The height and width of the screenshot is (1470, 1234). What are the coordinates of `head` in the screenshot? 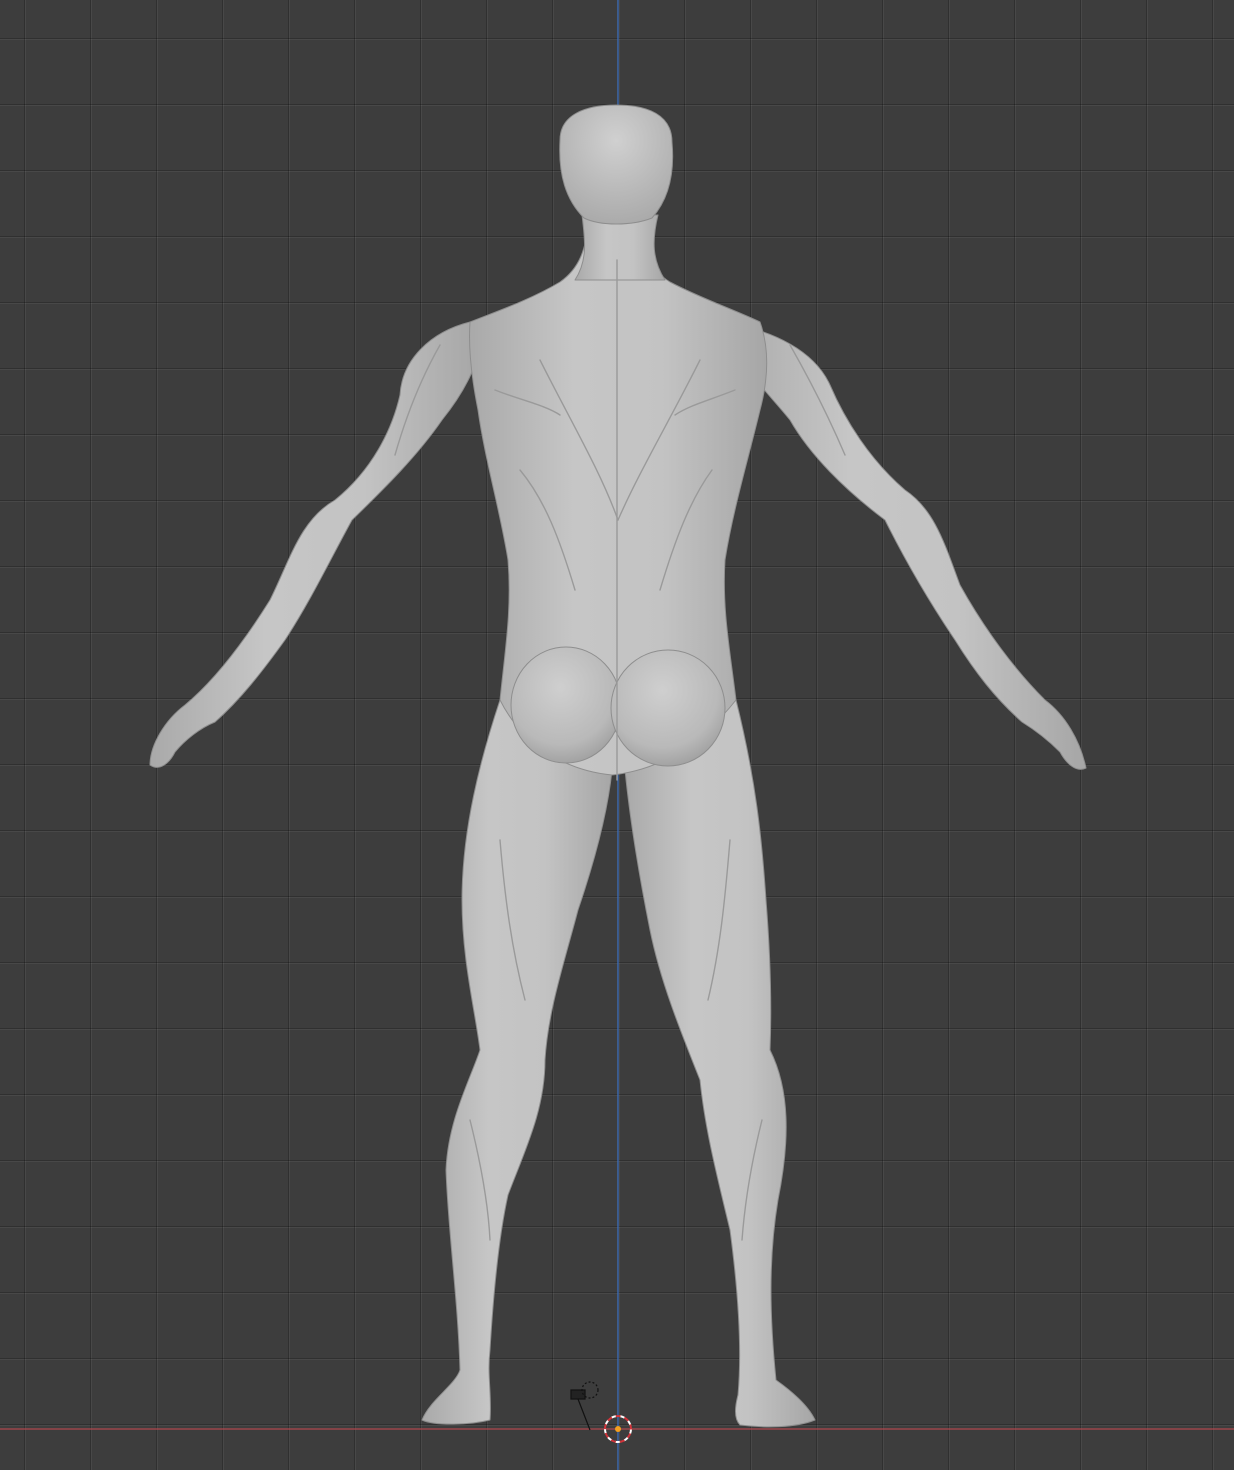 It's located at (616, 164).